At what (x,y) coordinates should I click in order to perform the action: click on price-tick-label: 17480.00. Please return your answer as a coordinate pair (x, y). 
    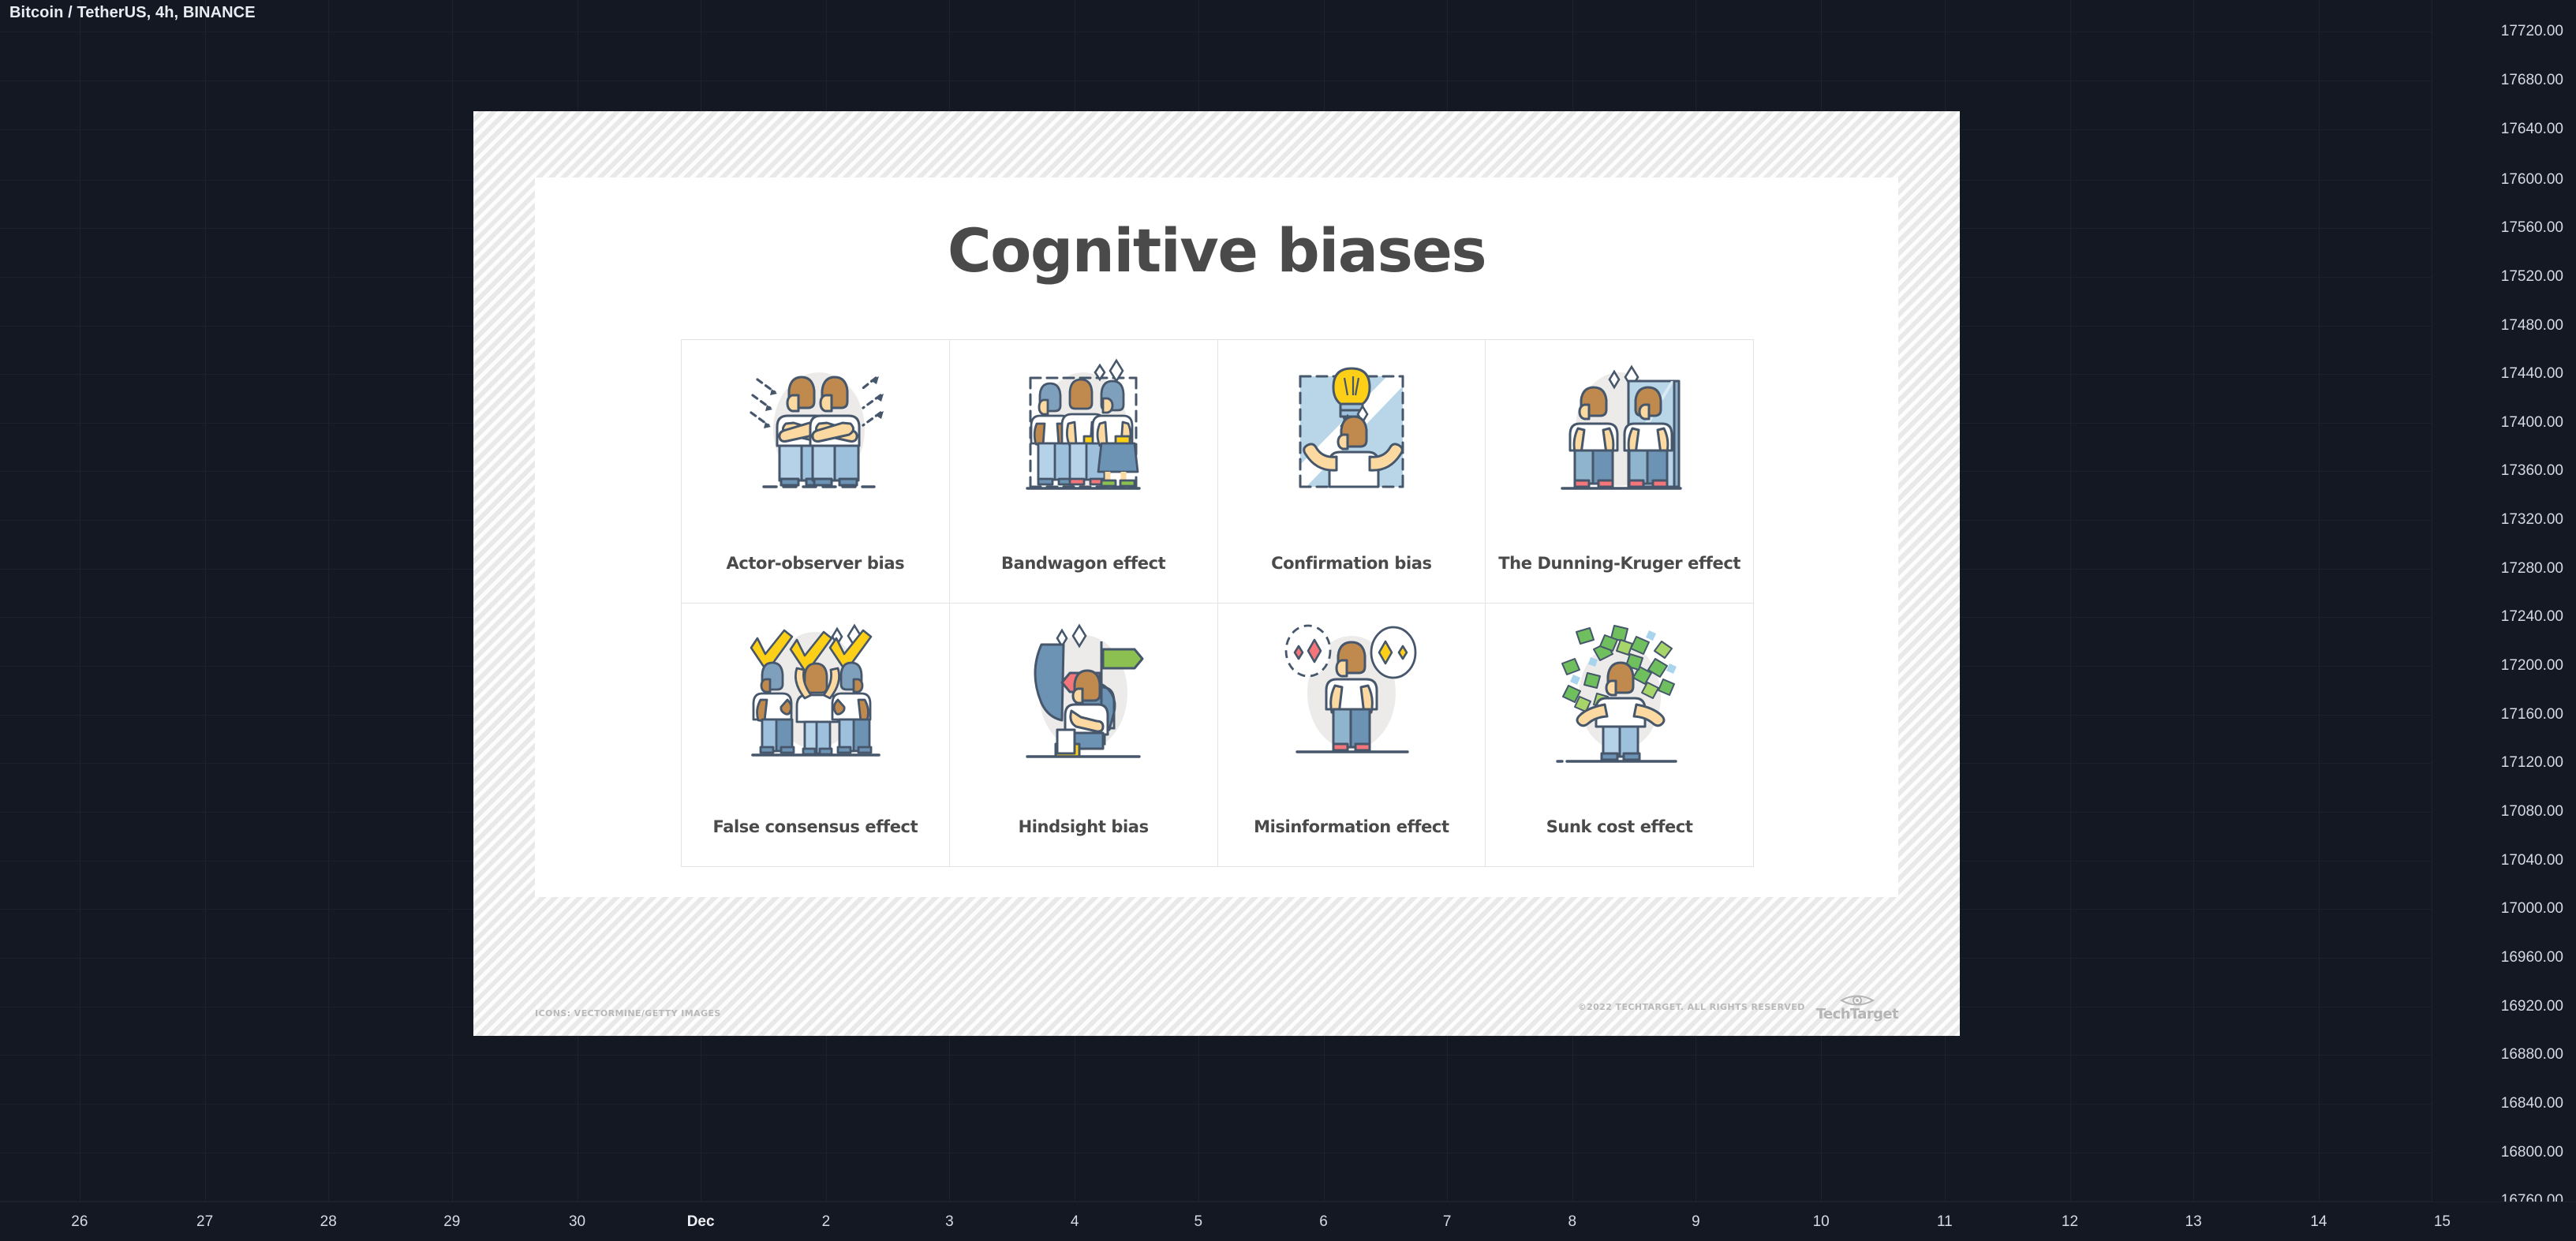
    Looking at the image, I should click on (2531, 325).